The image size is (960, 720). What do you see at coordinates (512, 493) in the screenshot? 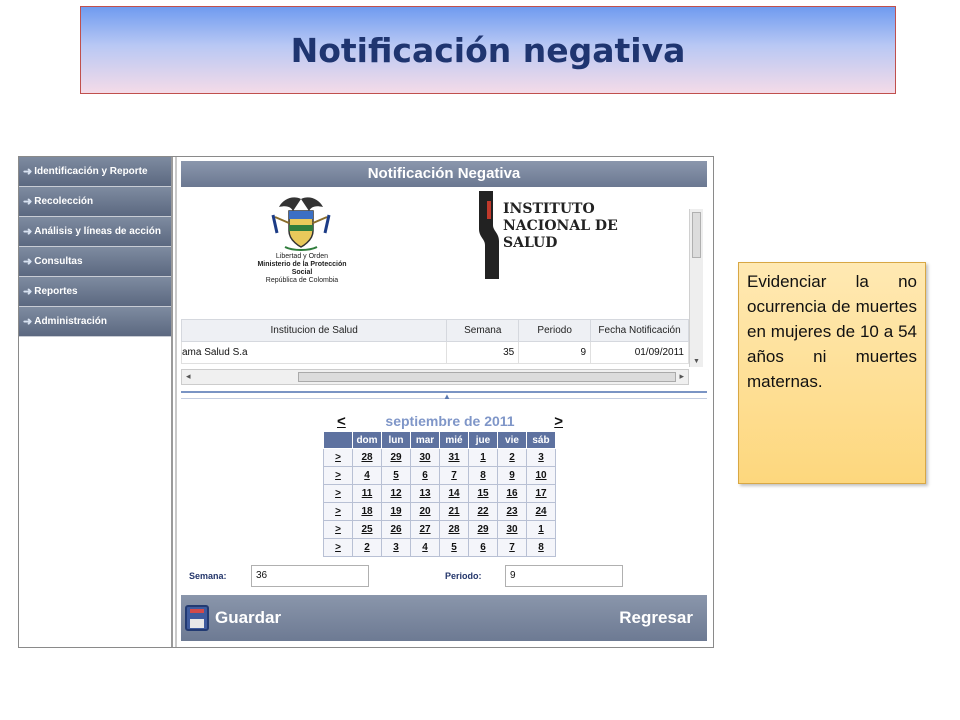
I see `calendar-day: 16` at bounding box center [512, 493].